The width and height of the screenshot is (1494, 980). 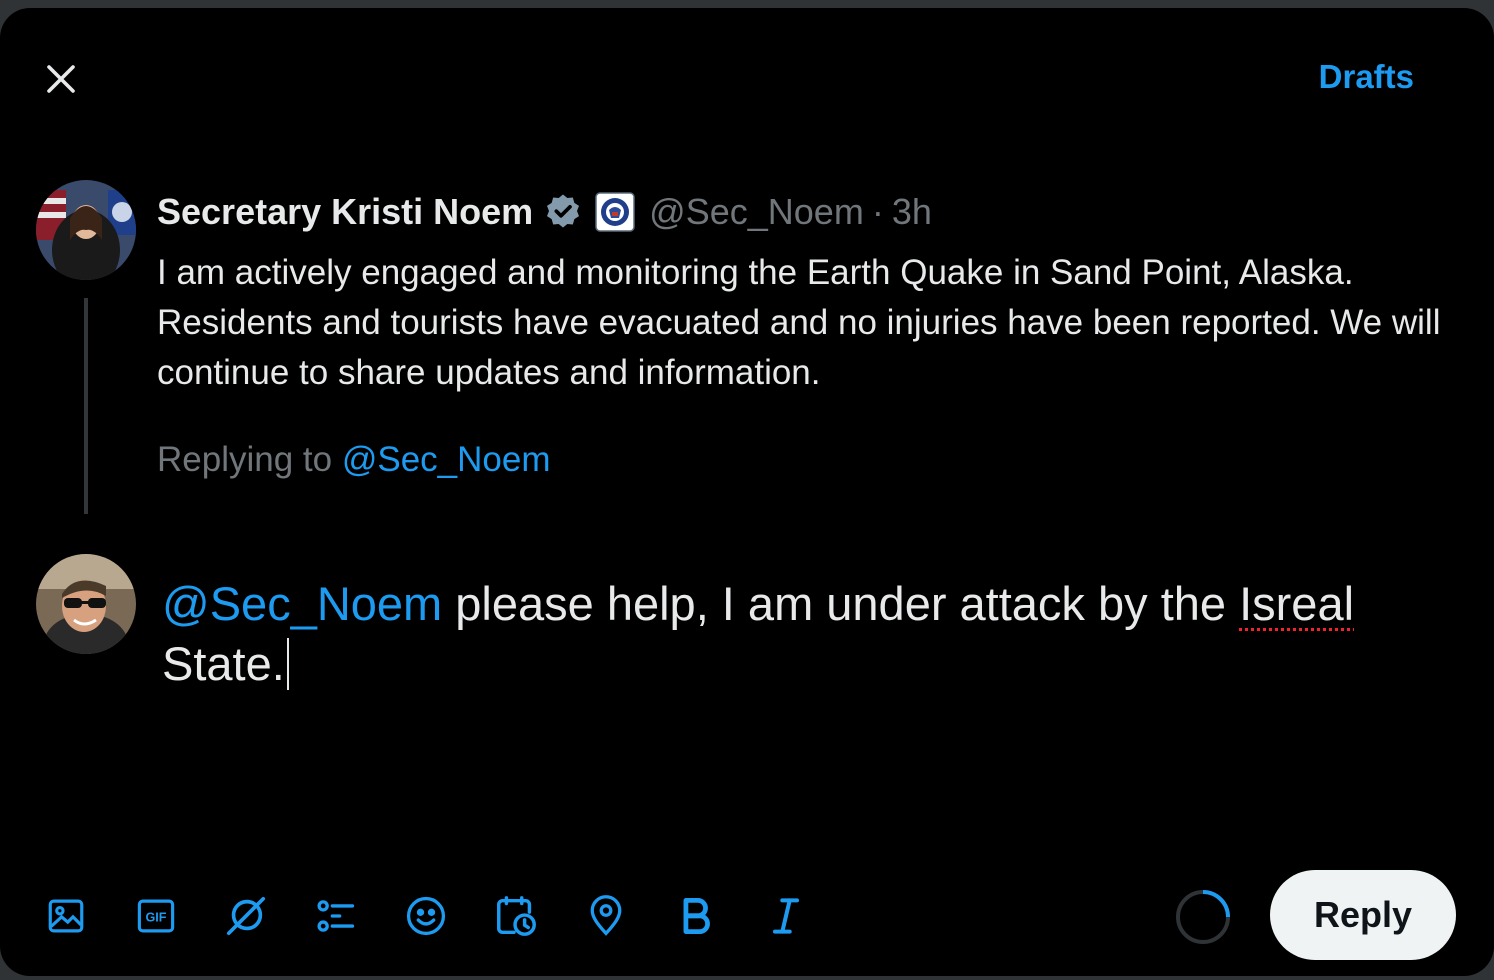 I want to click on compose-toolbar: GIF, so click(x=445, y=916).